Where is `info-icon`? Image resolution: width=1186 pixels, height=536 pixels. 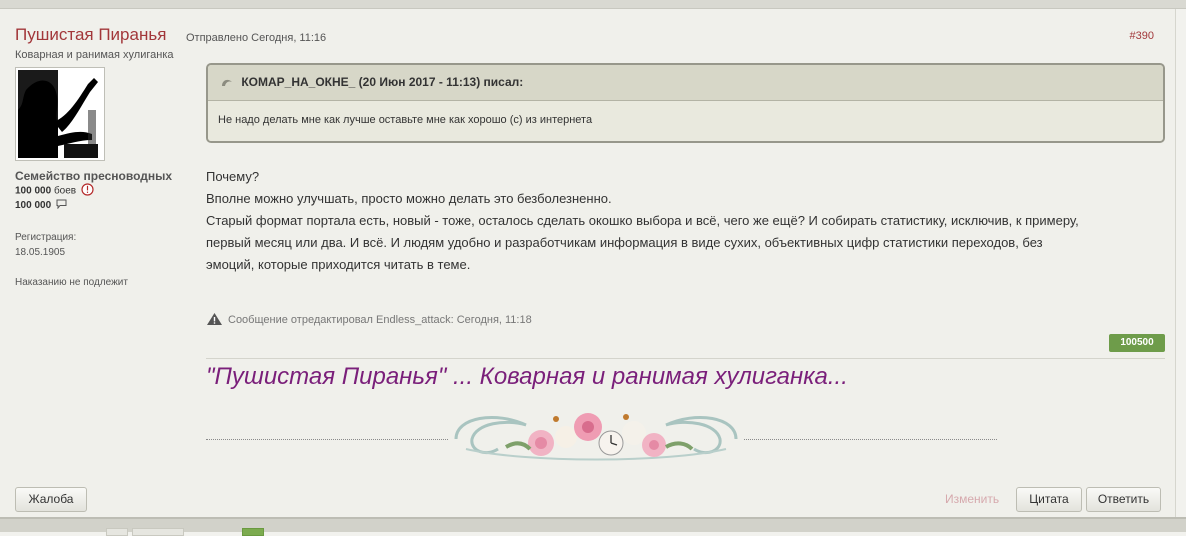
info-icon is located at coordinates (87, 191).